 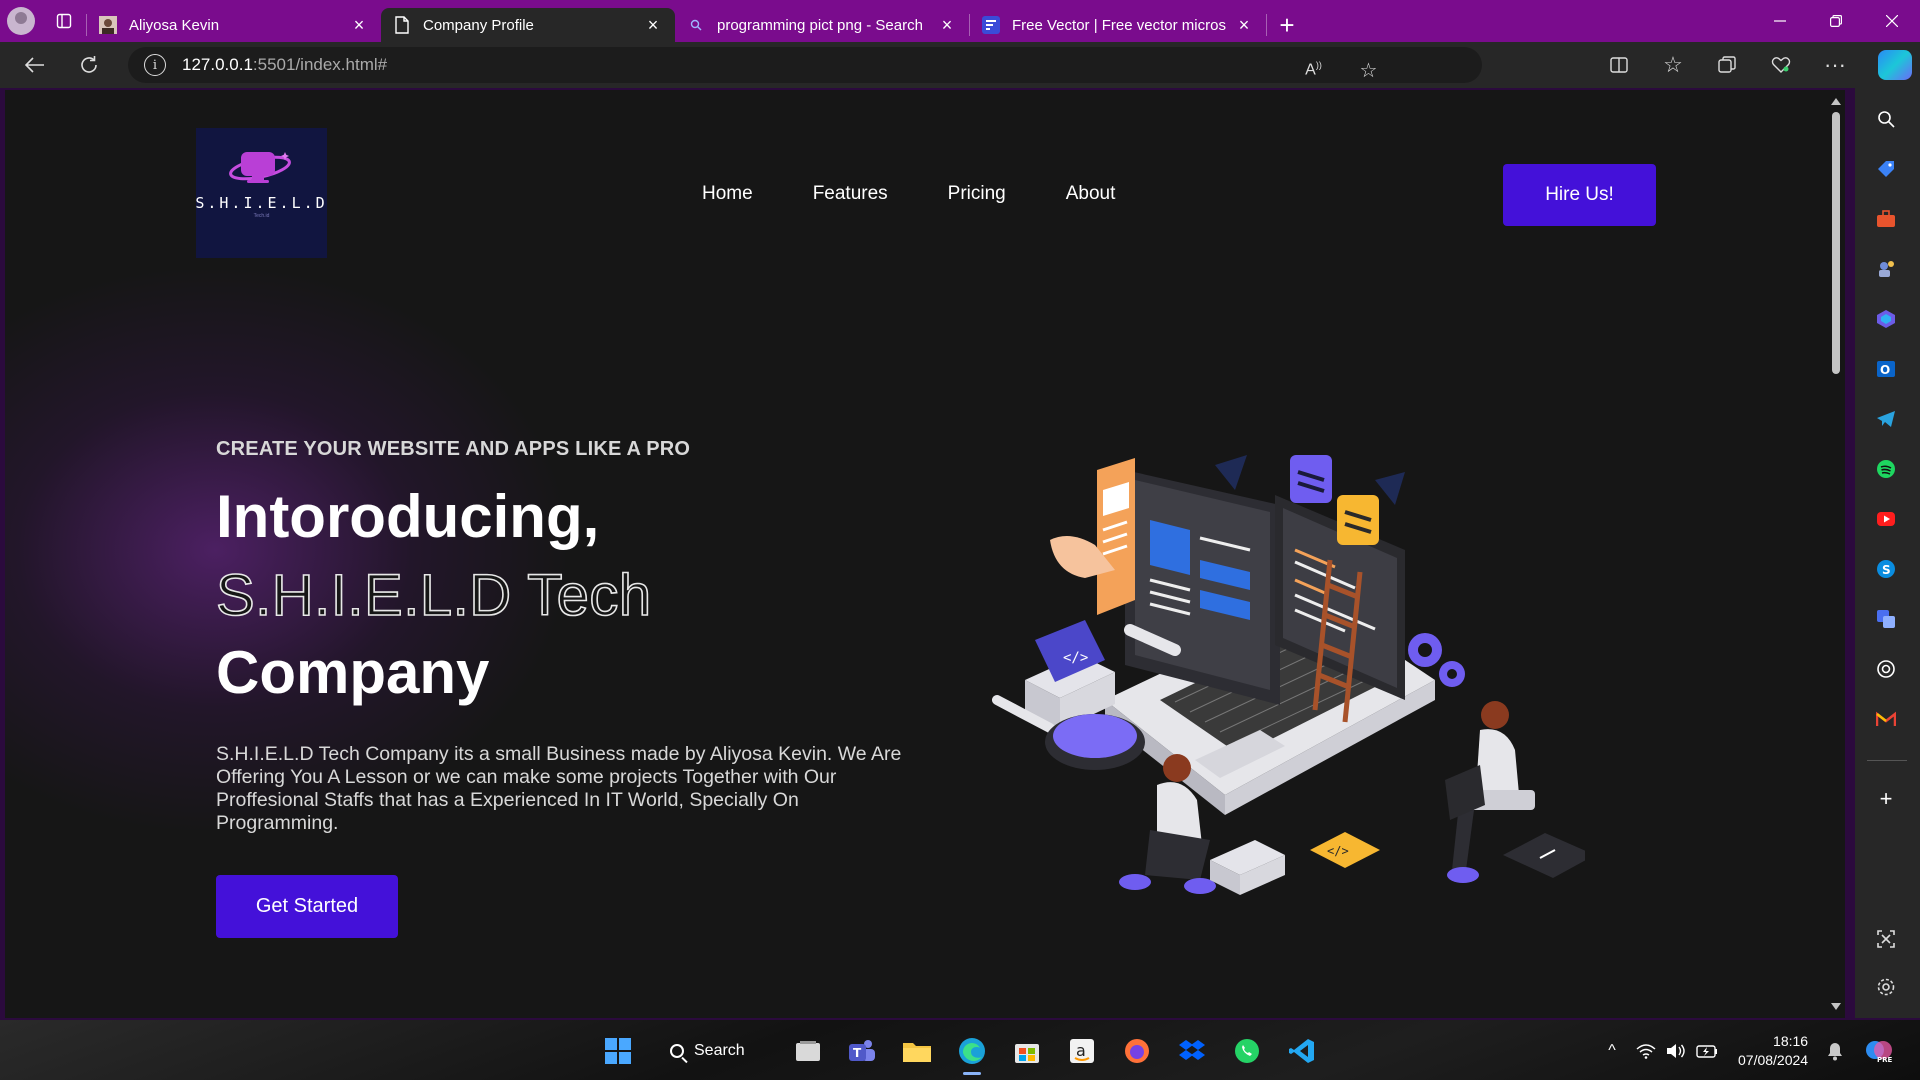 What do you see at coordinates (1886, 519) in the screenshot?
I see `sidebar-youtube-icon` at bounding box center [1886, 519].